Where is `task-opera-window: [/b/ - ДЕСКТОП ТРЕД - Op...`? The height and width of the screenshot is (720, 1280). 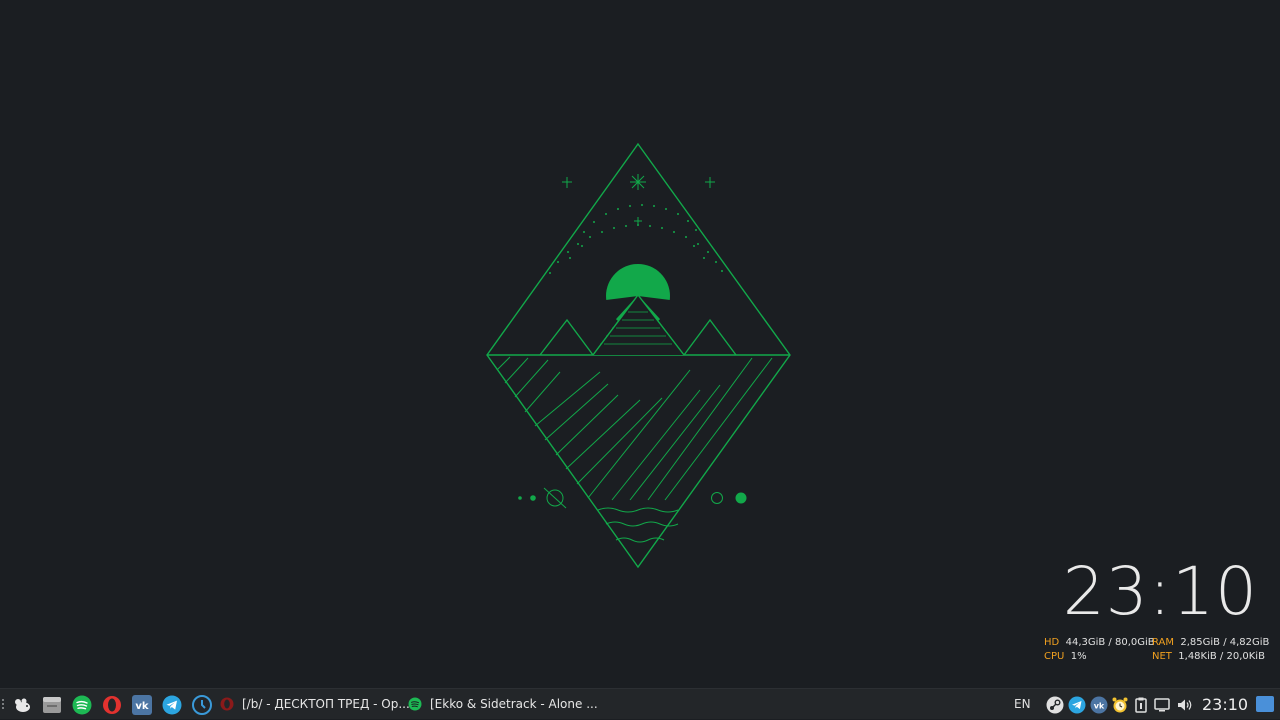 task-opera-window: [/b/ - ДЕСКТОП ТРЕД - Op... is located at coordinates (315, 704).